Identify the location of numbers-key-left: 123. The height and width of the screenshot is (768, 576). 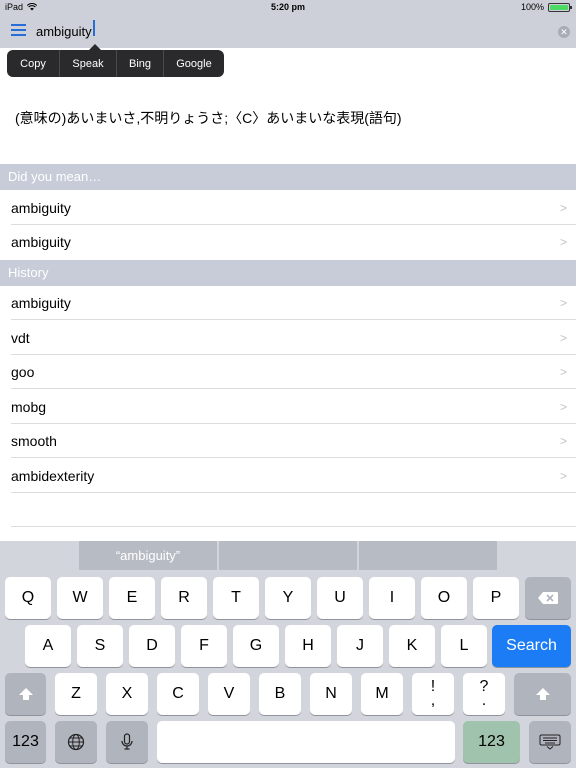
(25, 742).